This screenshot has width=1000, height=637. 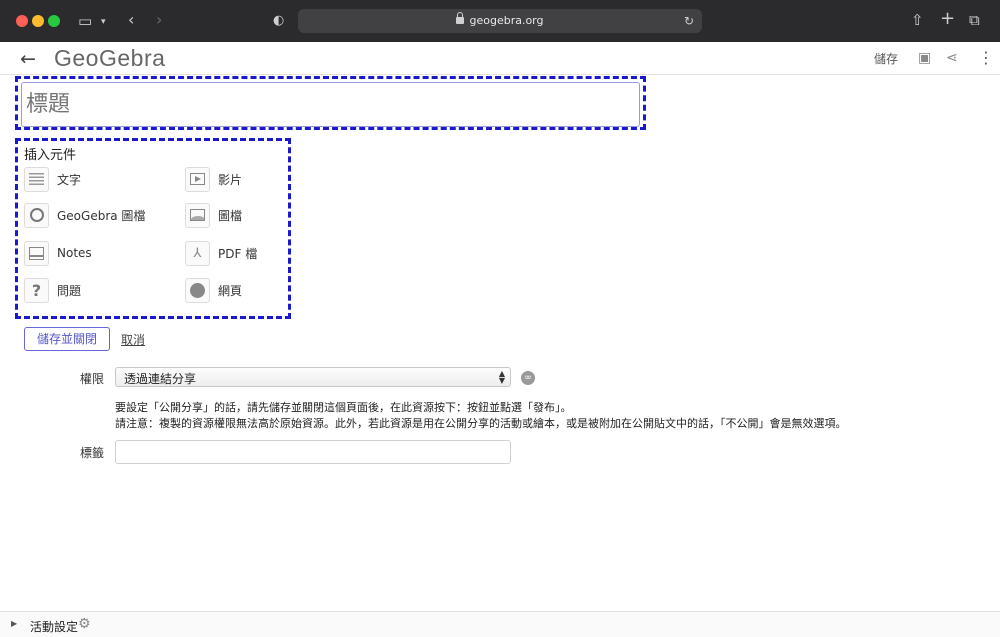 I want to click on save-button: 儲存, so click(x=886, y=58).